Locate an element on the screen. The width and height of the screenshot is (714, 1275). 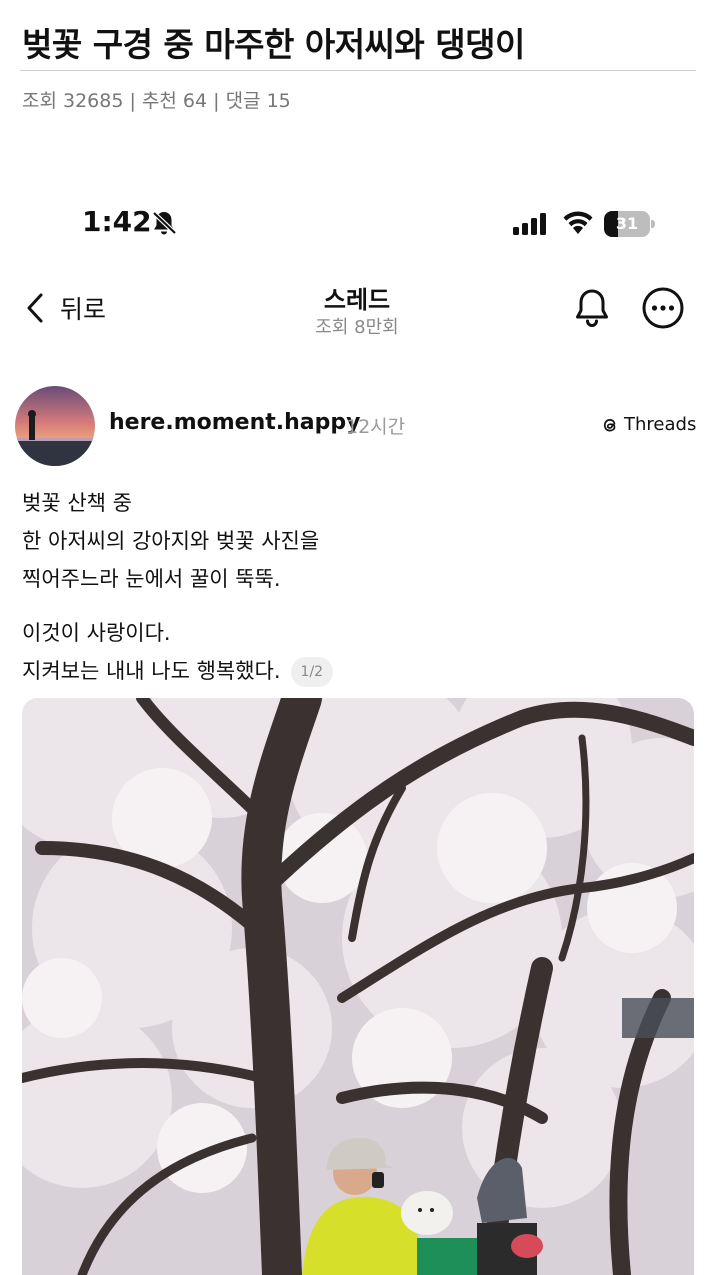
threads-label: Threads is located at coordinates (660, 424).